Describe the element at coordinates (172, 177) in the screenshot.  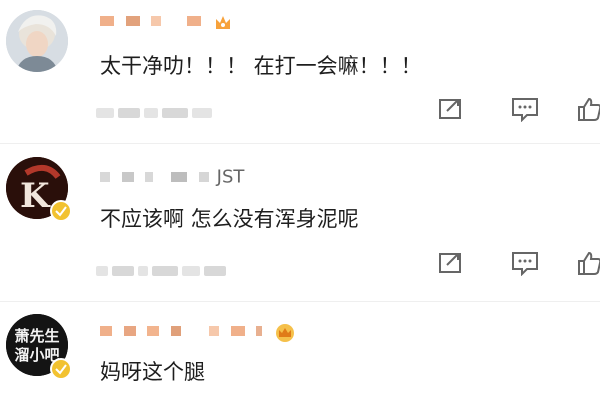
I see `username: JST` at that location.